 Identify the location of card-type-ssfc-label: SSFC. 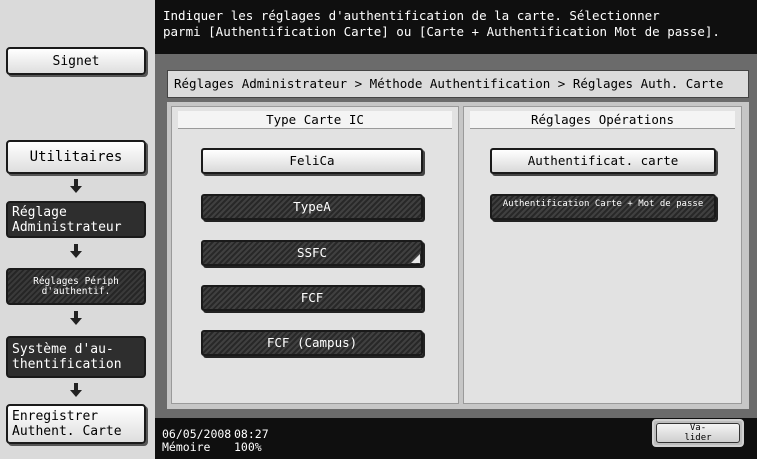
(312, 252).